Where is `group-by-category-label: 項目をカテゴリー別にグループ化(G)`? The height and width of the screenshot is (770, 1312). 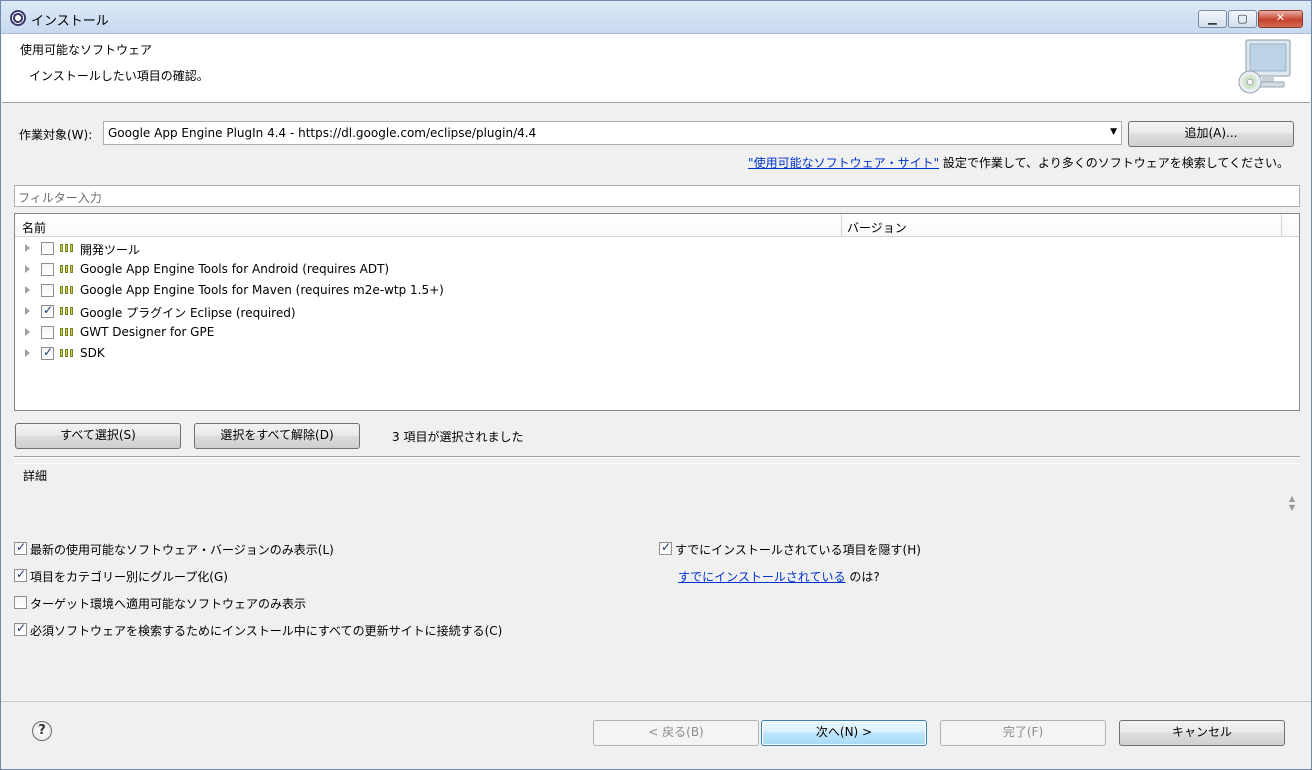
group-by-category-label: 項目をカテゴリー別にグループ化(G) is located at coordinates (129, 577).